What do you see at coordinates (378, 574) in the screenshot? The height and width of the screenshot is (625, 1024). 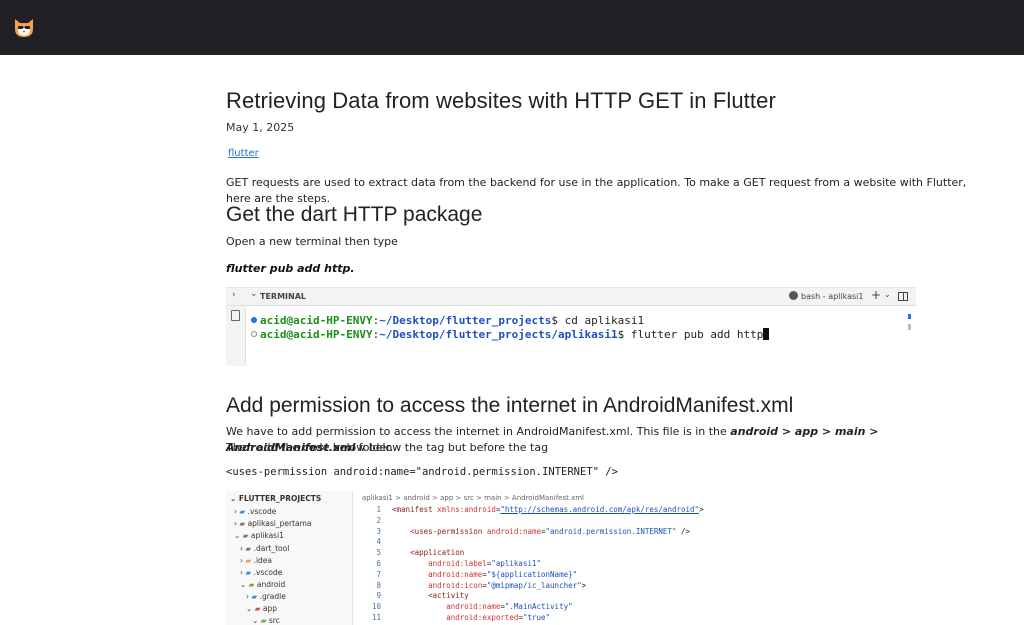 I see `line-number: 7` at bounding box center [378, 574].